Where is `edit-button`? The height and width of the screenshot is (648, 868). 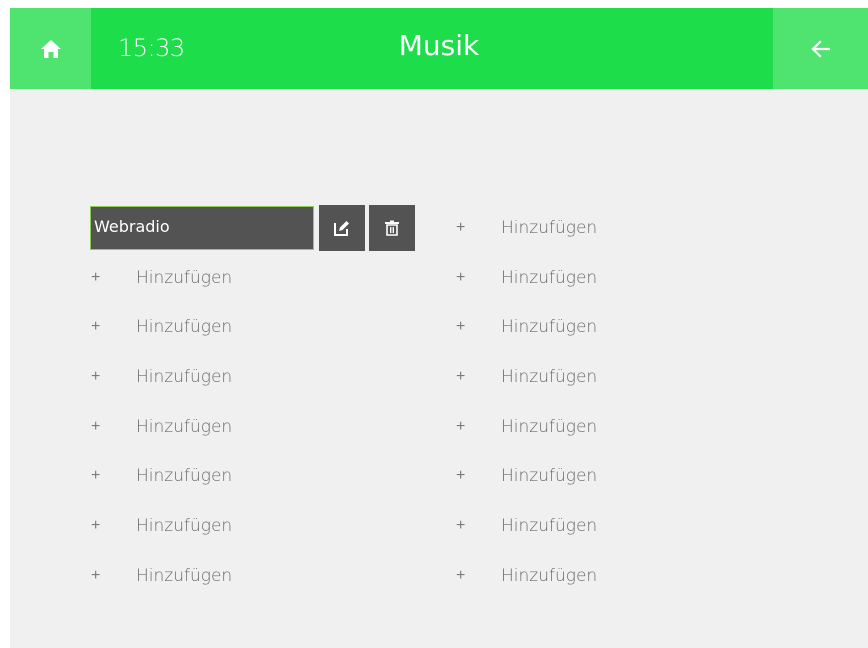 edit-button is located at coordinates (342, 227).